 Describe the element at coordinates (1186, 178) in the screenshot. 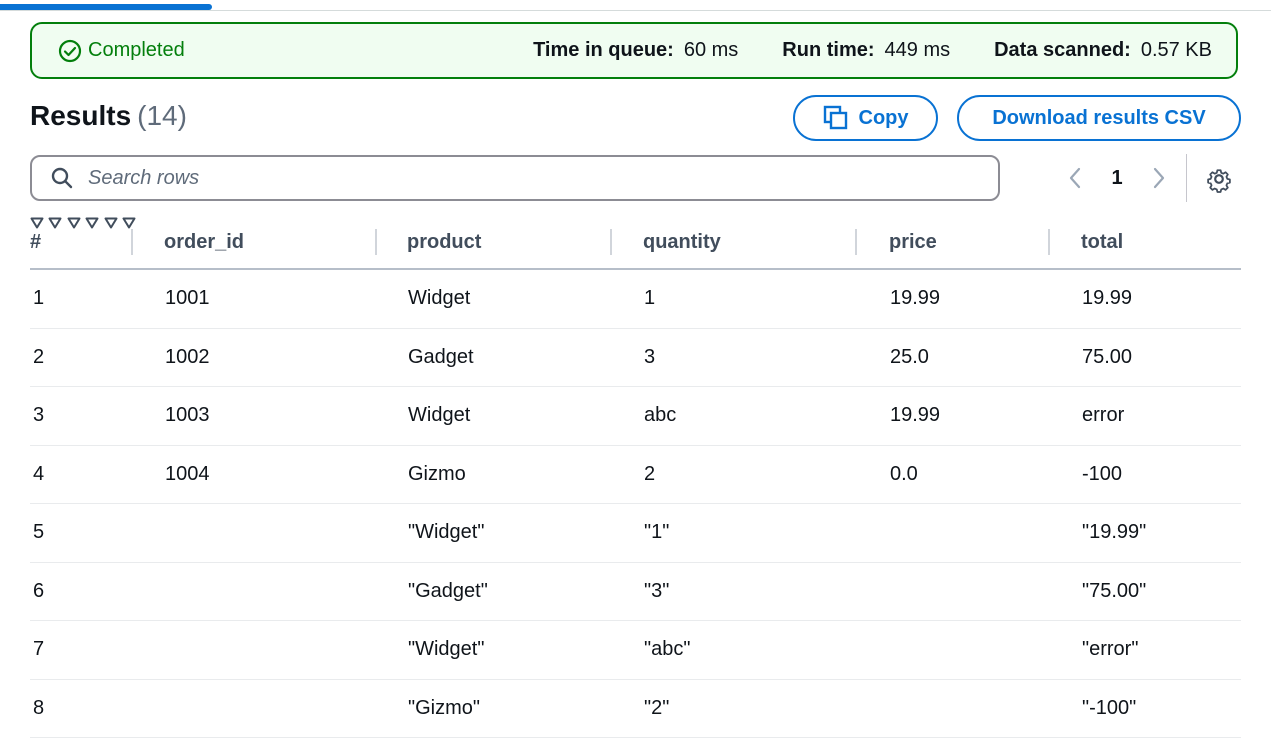

I see `pagination-divider` at that location.